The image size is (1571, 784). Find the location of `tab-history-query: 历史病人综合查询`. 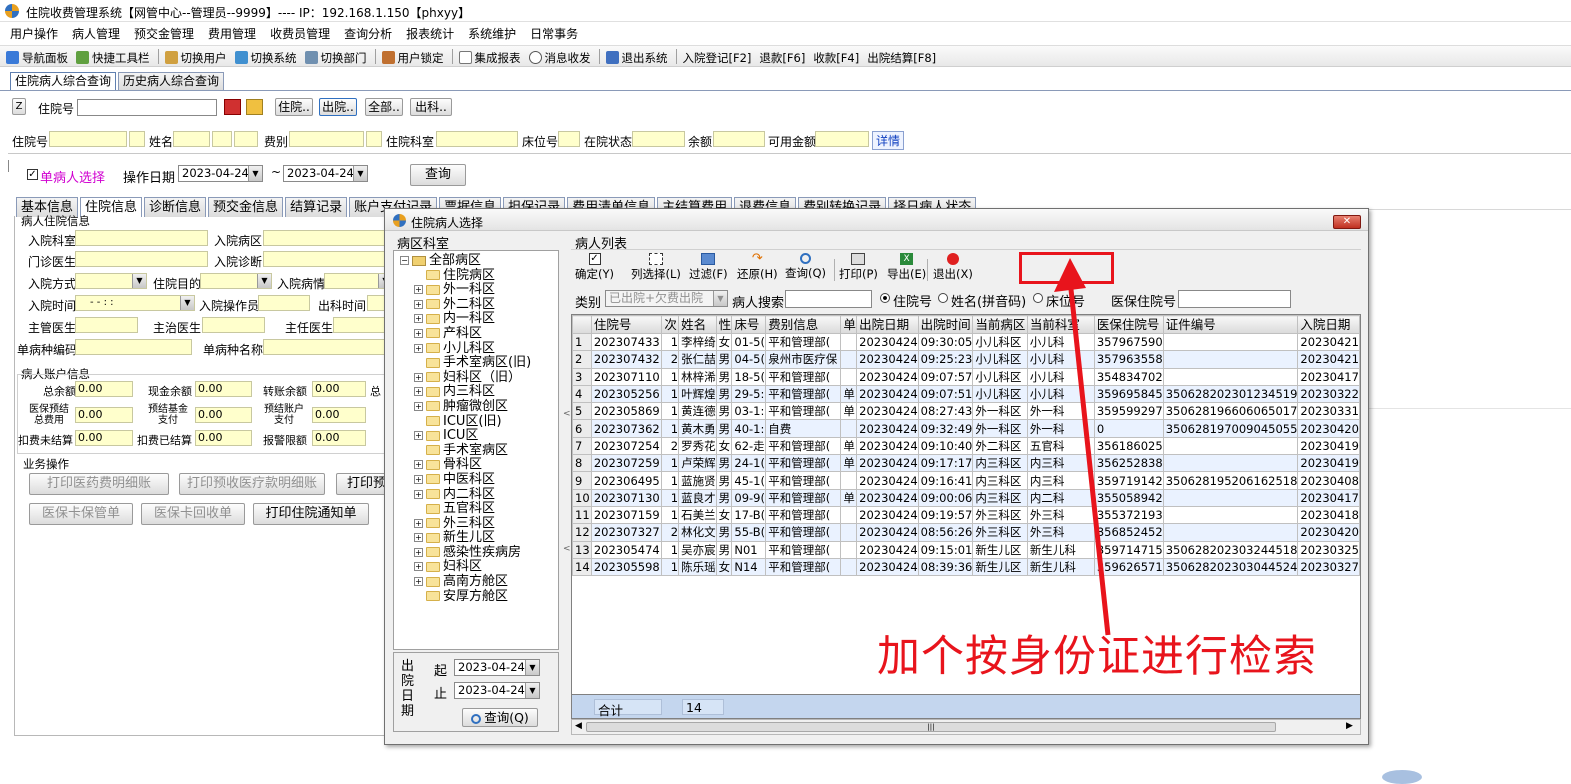

tab-history-query: 历史病人综合查询 is located at coordinates (171, 81).